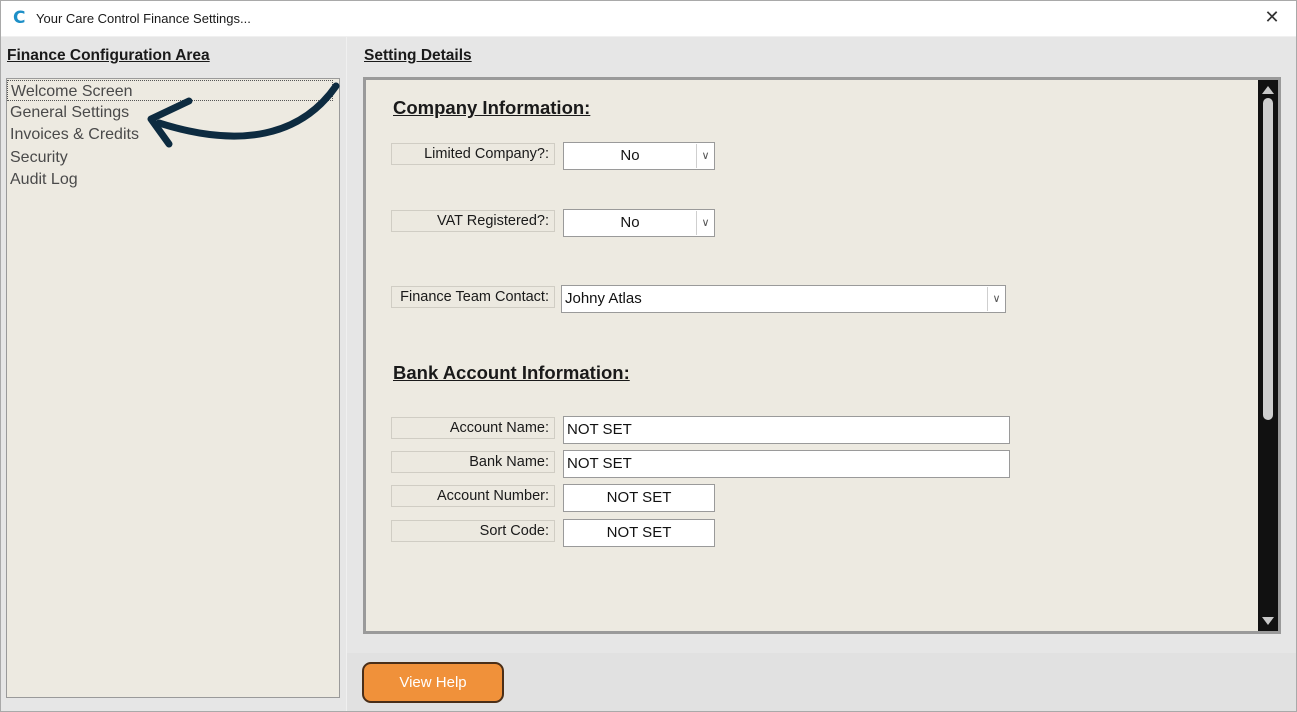 Image resolution: width=1297 pixels, height=712 pixels. Describe the element at coordinates (170, 112) in the screenshot. I see `list-item-general-settings: General Settings` at that location.